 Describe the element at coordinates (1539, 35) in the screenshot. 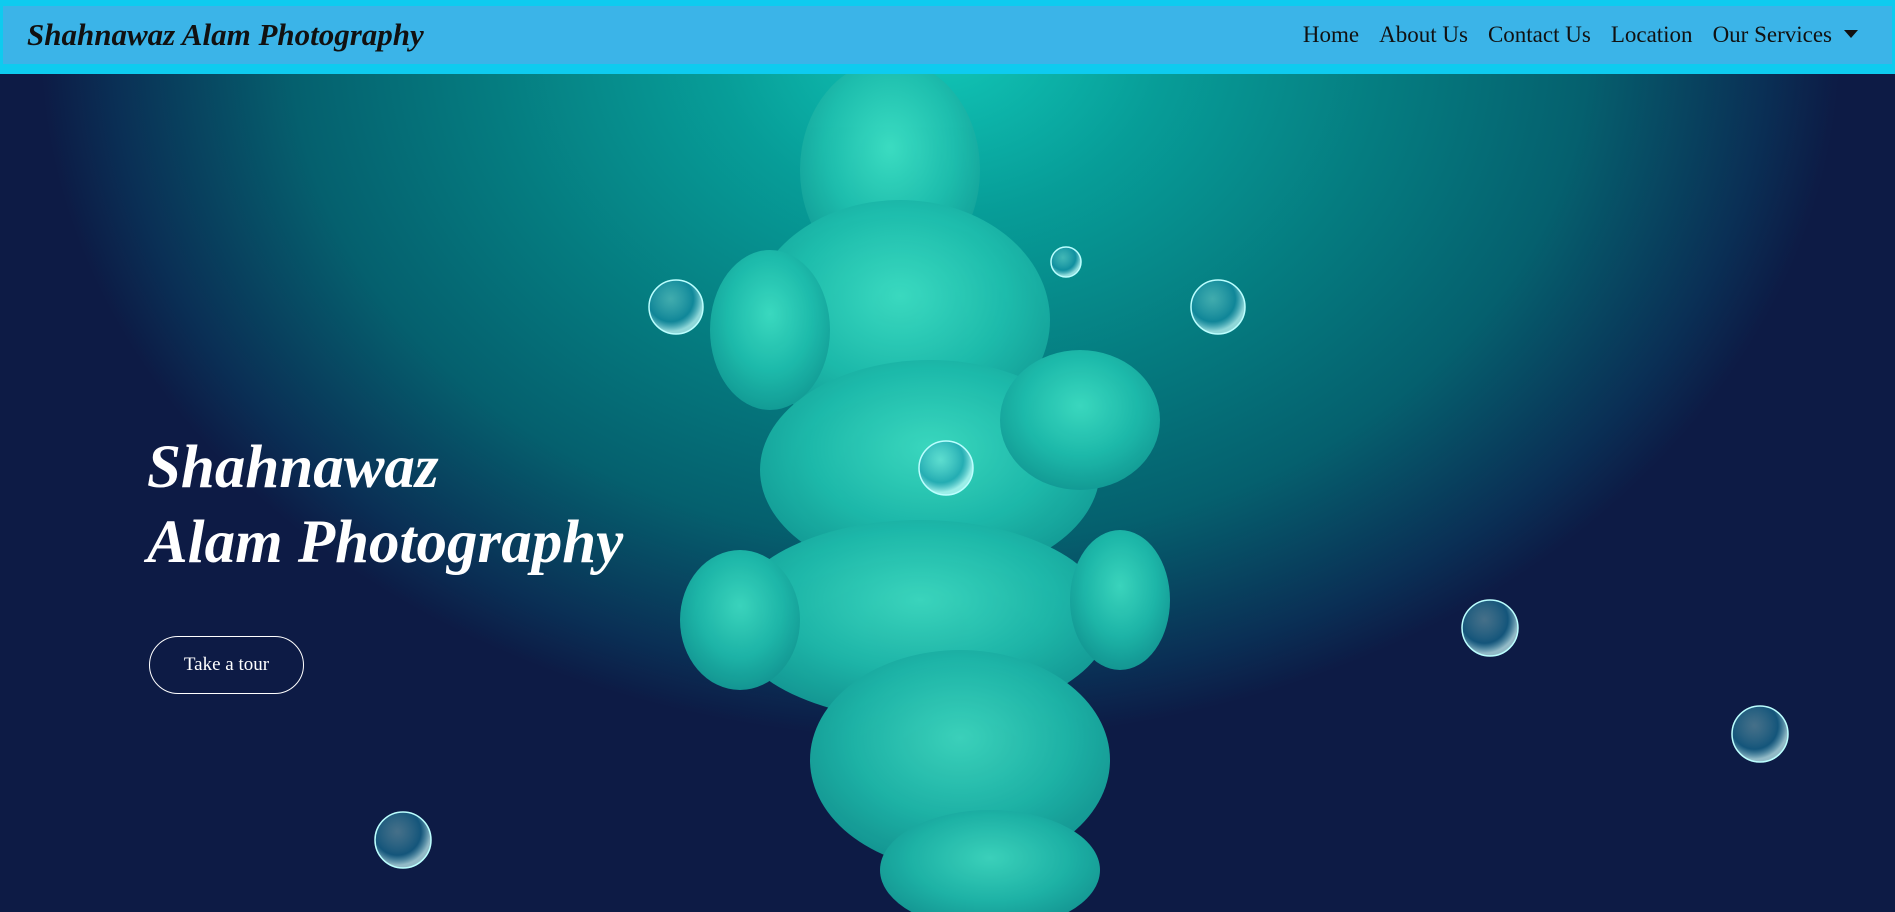

I see `nav-contact-us: Contact Us` at that location.